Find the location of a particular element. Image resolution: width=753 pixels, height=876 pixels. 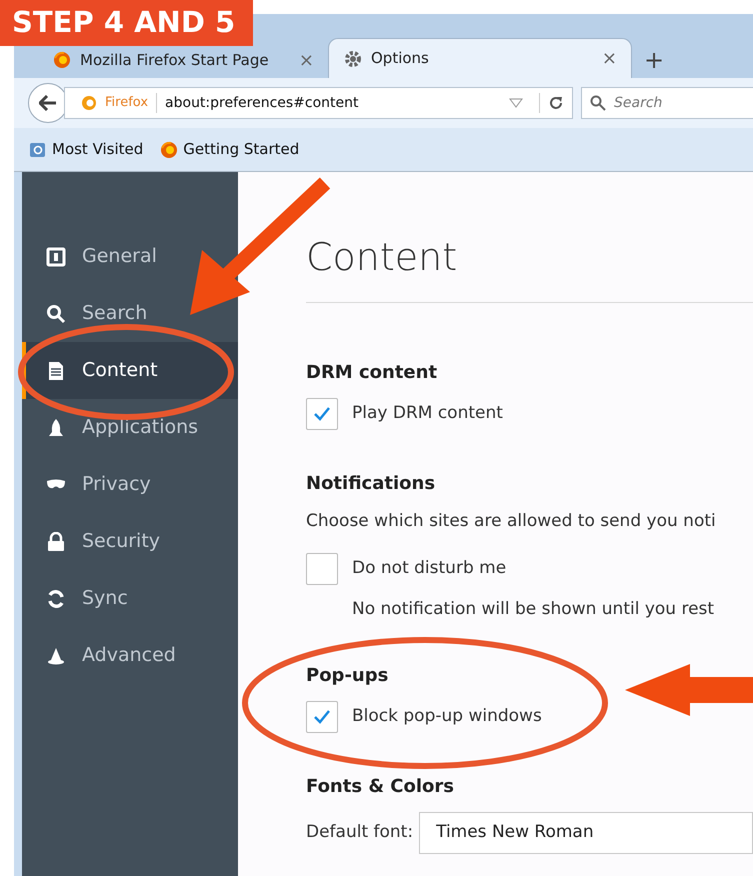

checkbox-label: Block pop-up windows is located at coordinates (447, 716).